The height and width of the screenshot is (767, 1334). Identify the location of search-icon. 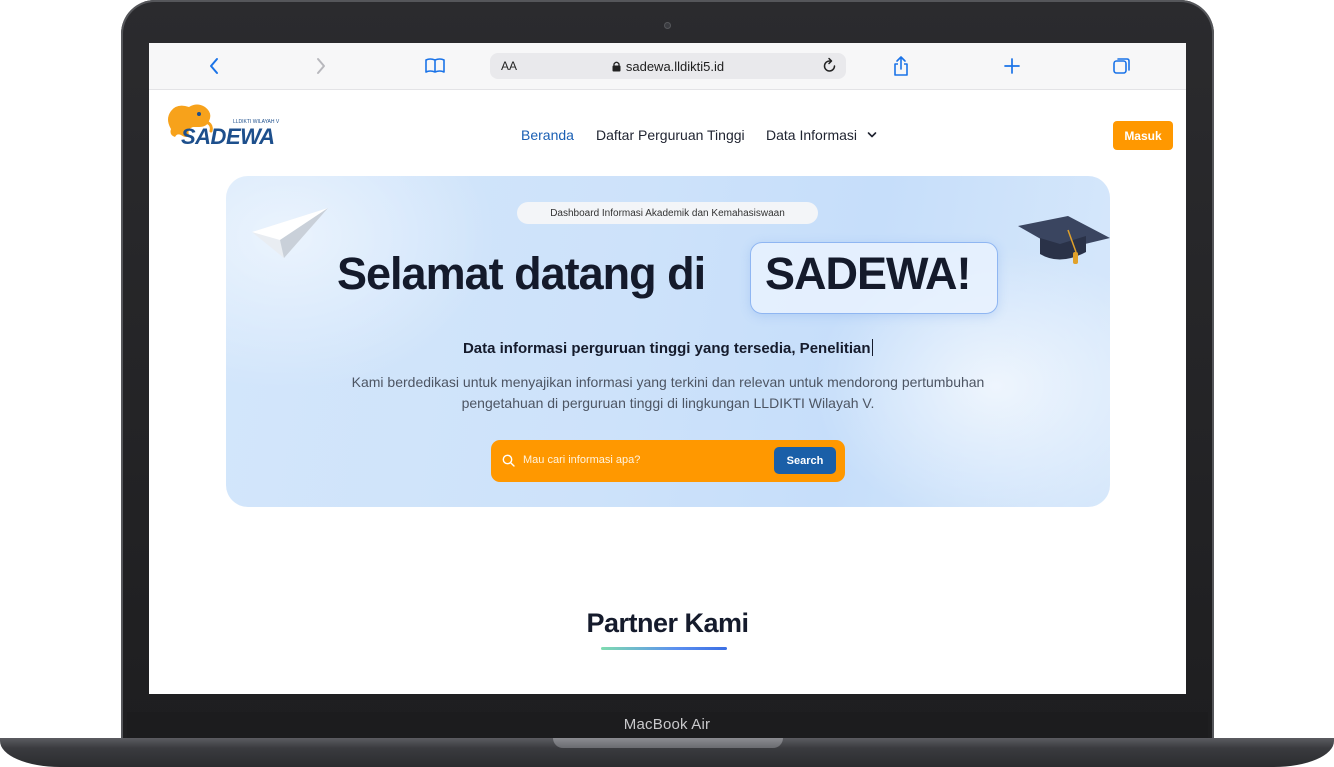
(508, 460).